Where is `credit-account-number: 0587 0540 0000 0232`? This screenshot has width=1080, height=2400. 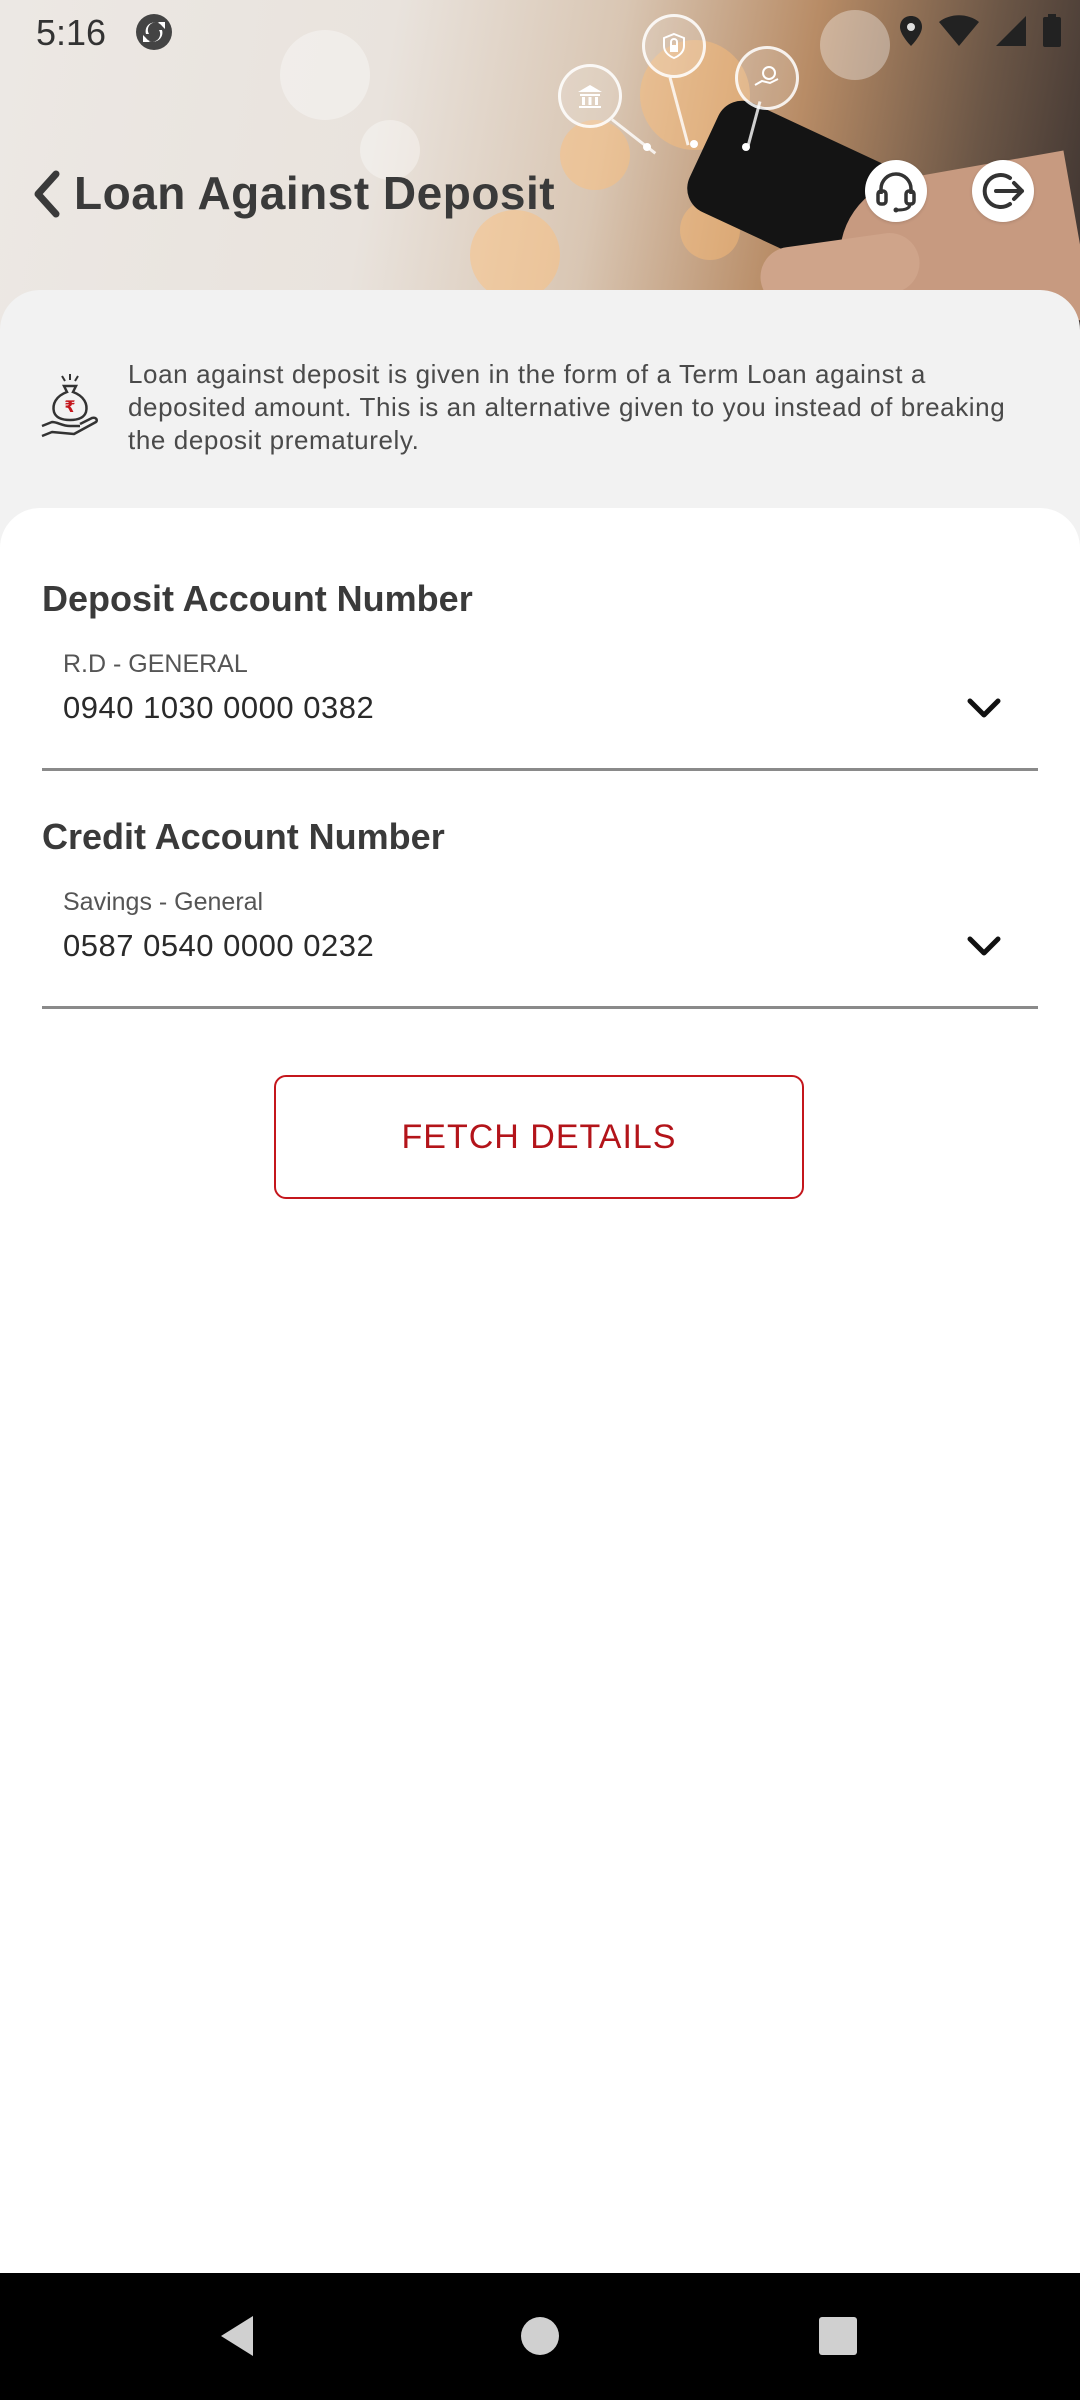 credit-account-number: 0587 0540 0000 0232 is located at coordinates (219, 945).